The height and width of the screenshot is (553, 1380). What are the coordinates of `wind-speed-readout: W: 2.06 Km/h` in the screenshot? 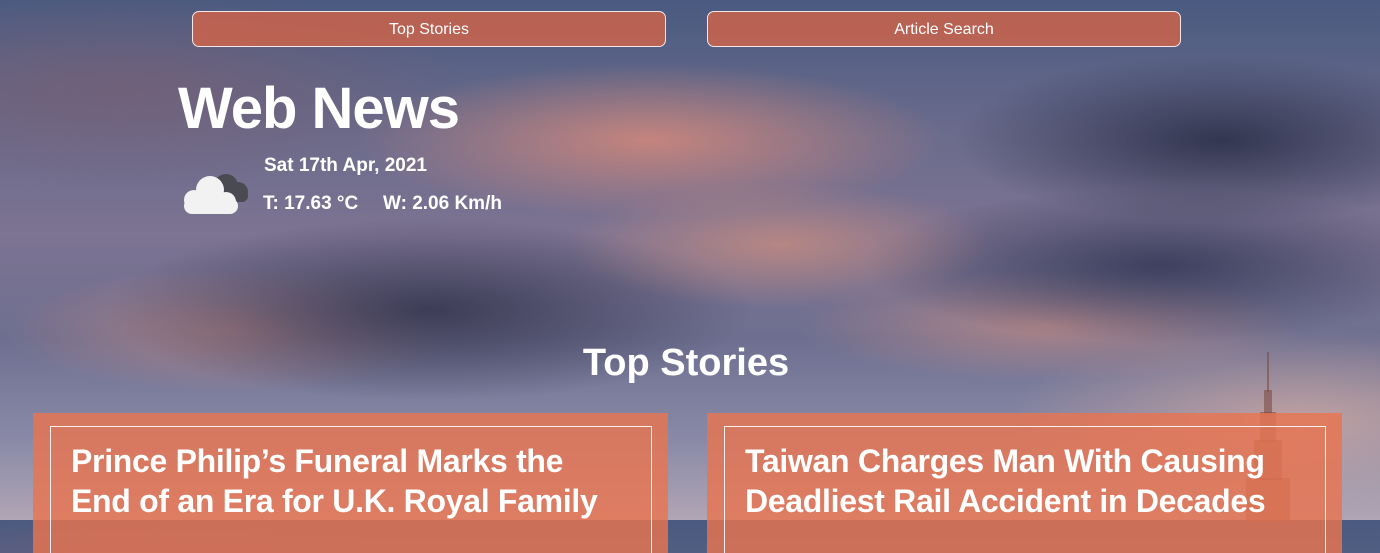 It's located at (442, 203).